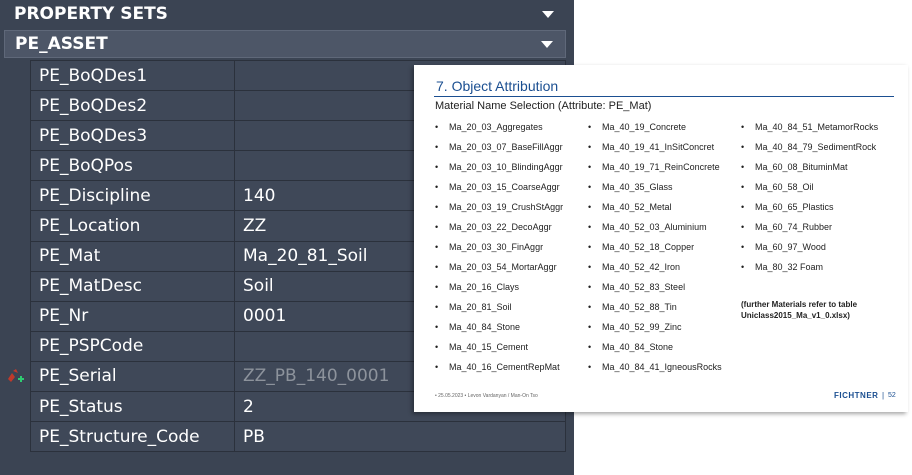 The width and height of the screenshot is (912, 475). Describe the element at coordinates (61, 44) in the screenshot. I see `pe-asset-title: PE_ASSET` at that location.